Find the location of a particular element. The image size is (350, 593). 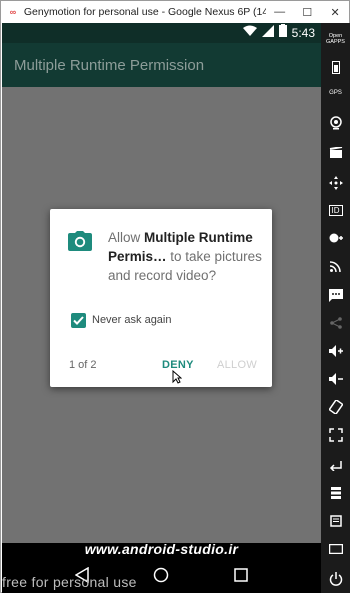

camera-icon is located at coordinates (80, 243).